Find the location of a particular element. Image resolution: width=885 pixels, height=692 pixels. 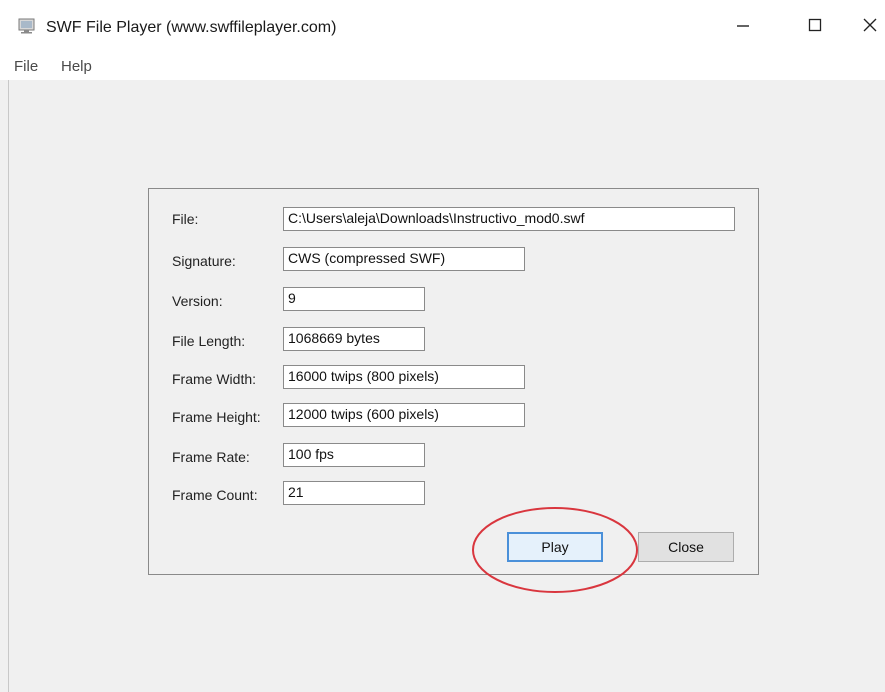

minimize-button is located at coordinates (743, 27).